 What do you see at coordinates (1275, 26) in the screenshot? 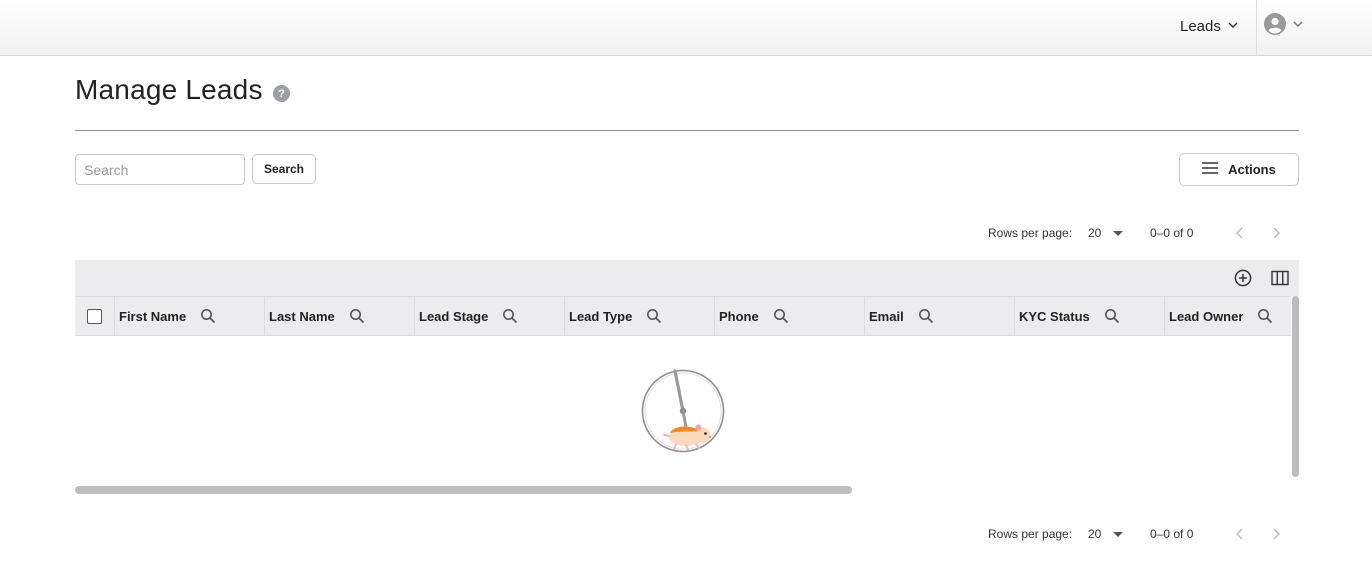
I see `user-avatar-icon` at bounding box center [1275, 26].